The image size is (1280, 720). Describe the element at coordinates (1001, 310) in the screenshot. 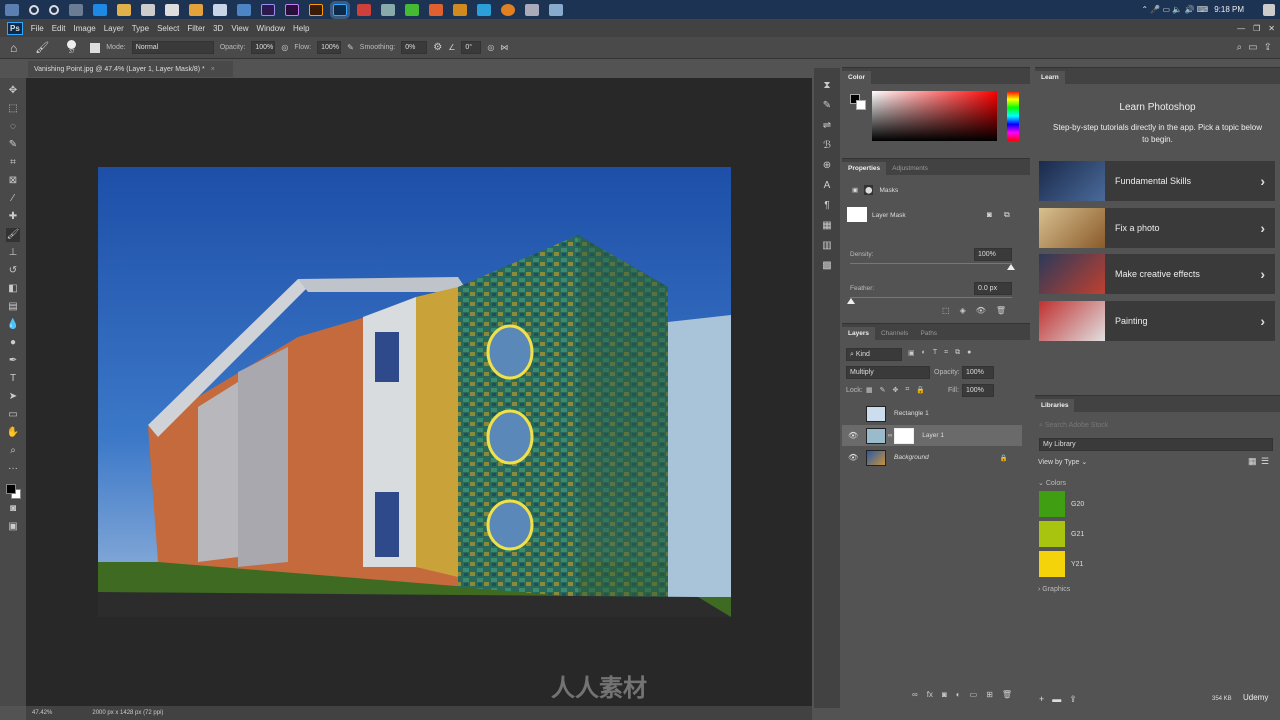

I see `delete-mask-icon: 🗑` at that location.